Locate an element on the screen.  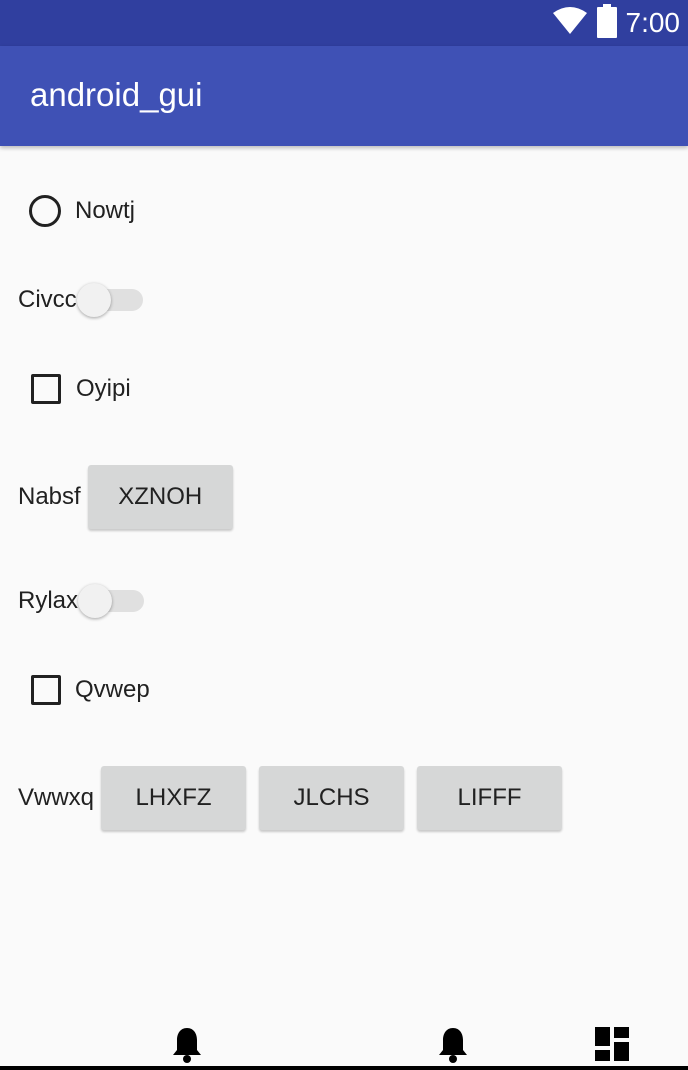
checkbox-label-qvwep: Qvwep is located at coordinates (112, 689).